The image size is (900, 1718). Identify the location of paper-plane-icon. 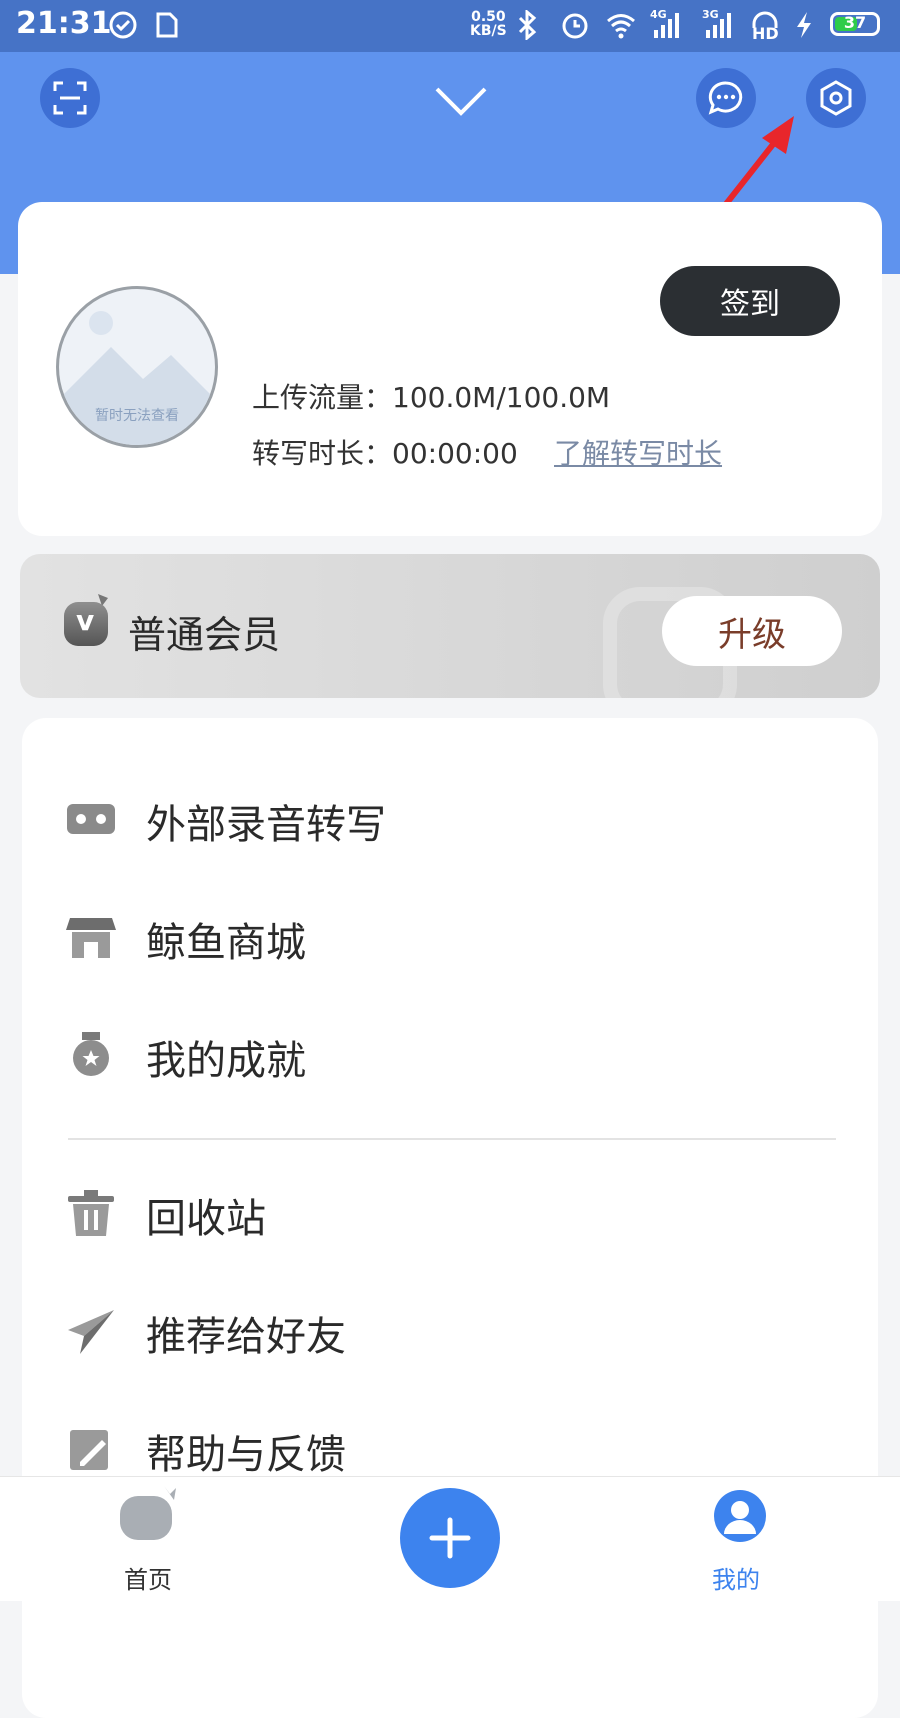
(91, 1332).